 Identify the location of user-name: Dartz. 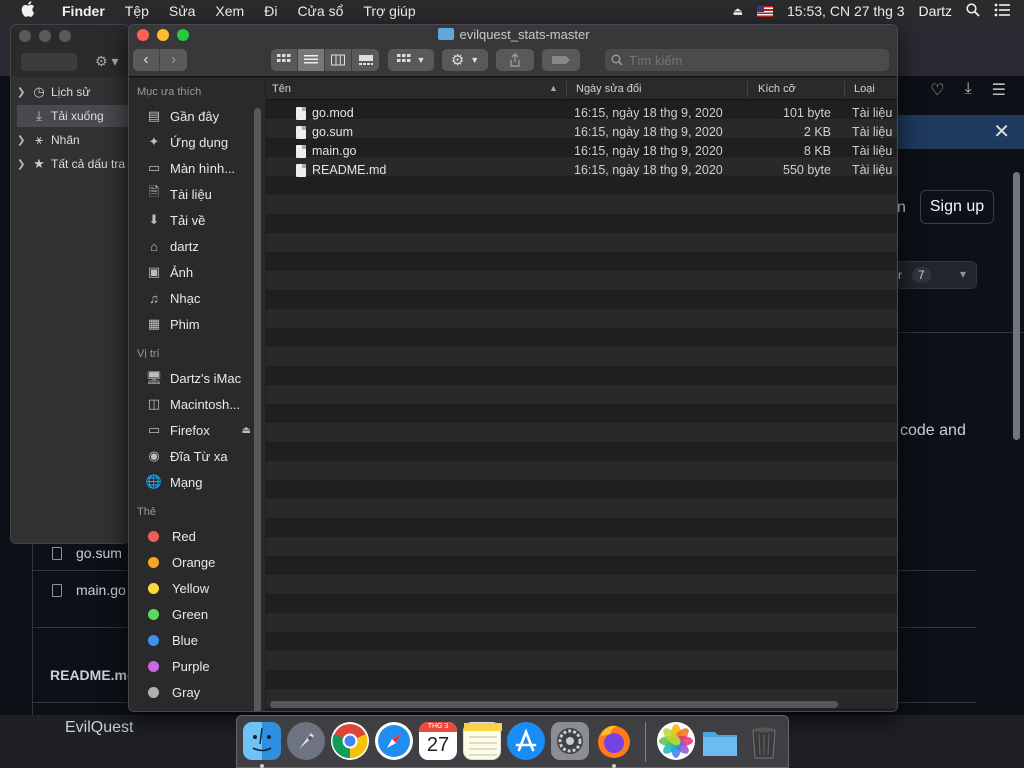
(935, 11).